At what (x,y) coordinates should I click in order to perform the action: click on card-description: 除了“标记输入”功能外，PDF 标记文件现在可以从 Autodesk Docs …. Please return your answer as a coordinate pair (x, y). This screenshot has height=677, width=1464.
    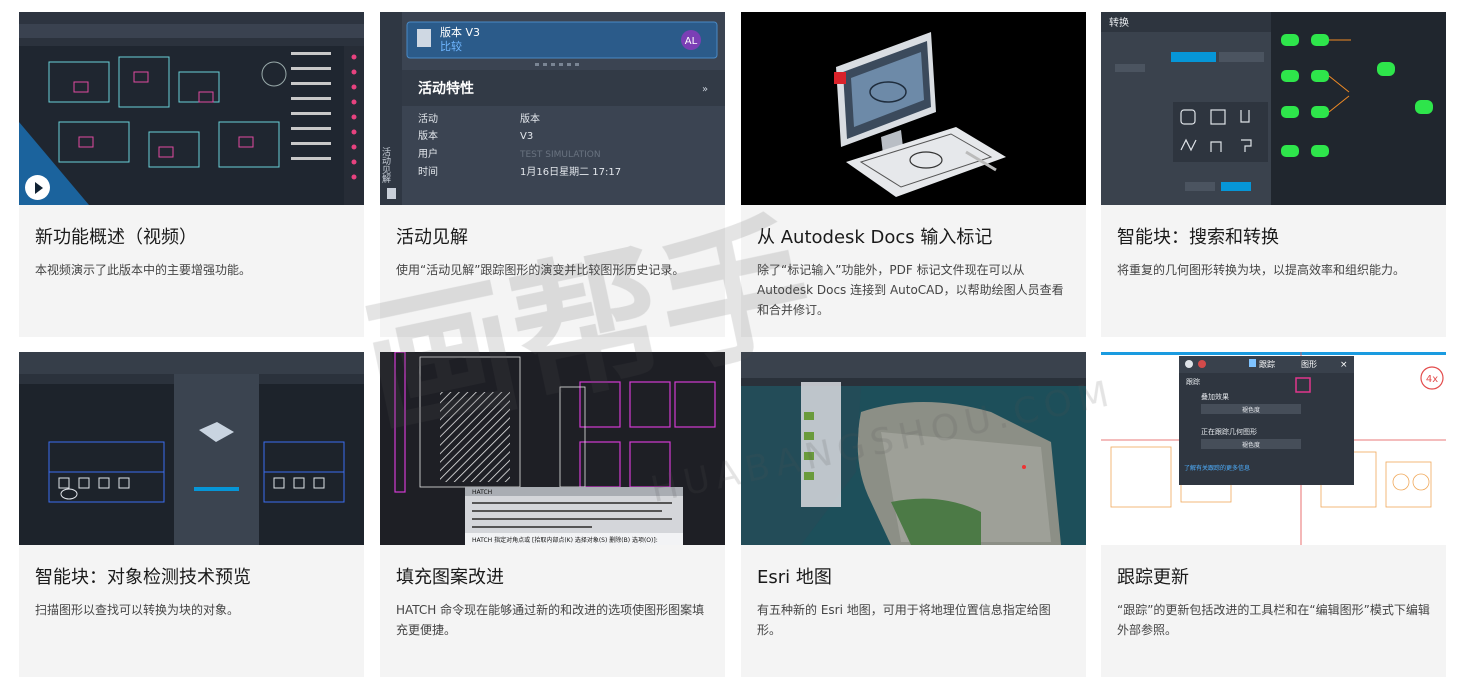
    Looking at the image, I should click on (910, 290).